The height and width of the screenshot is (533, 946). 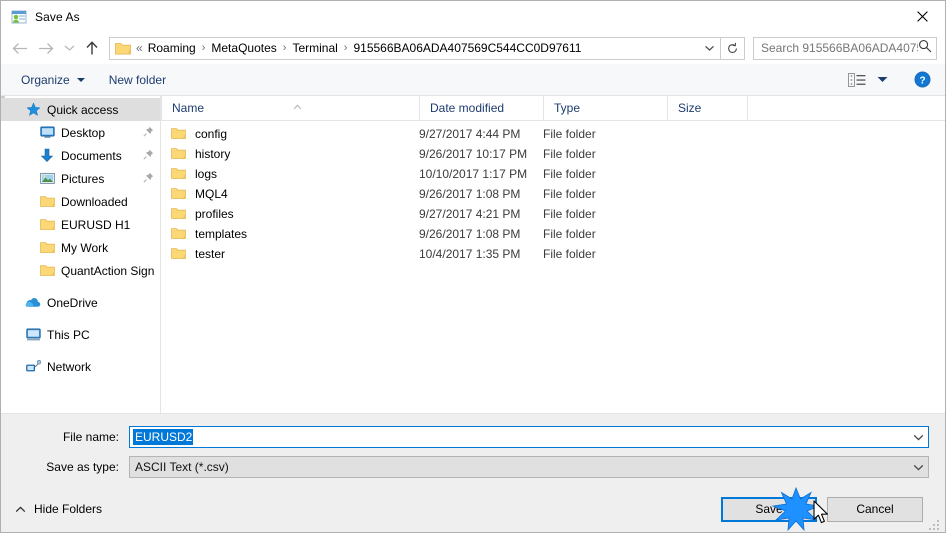 What do you see at coordinates (19, 17) in the screenshot?
I see `app-icon` at bounding box center [19, 17].